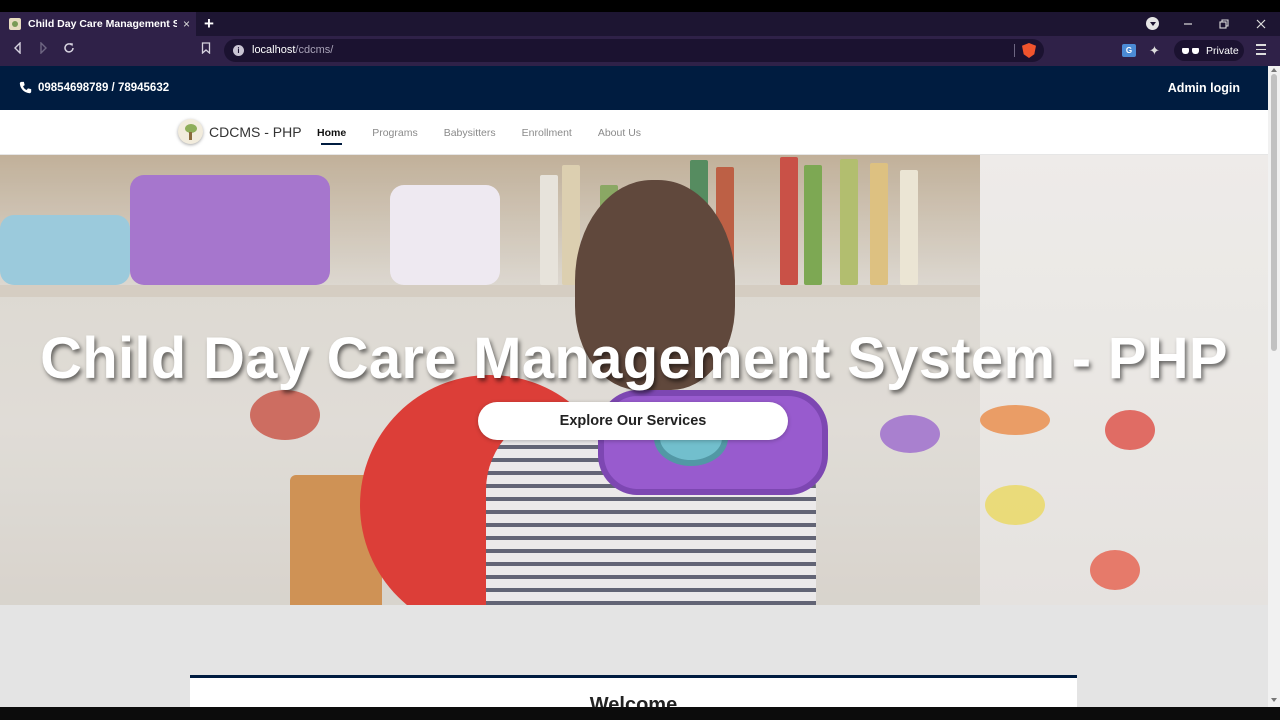  I want to click on restore-icon, so click(1224, 24).